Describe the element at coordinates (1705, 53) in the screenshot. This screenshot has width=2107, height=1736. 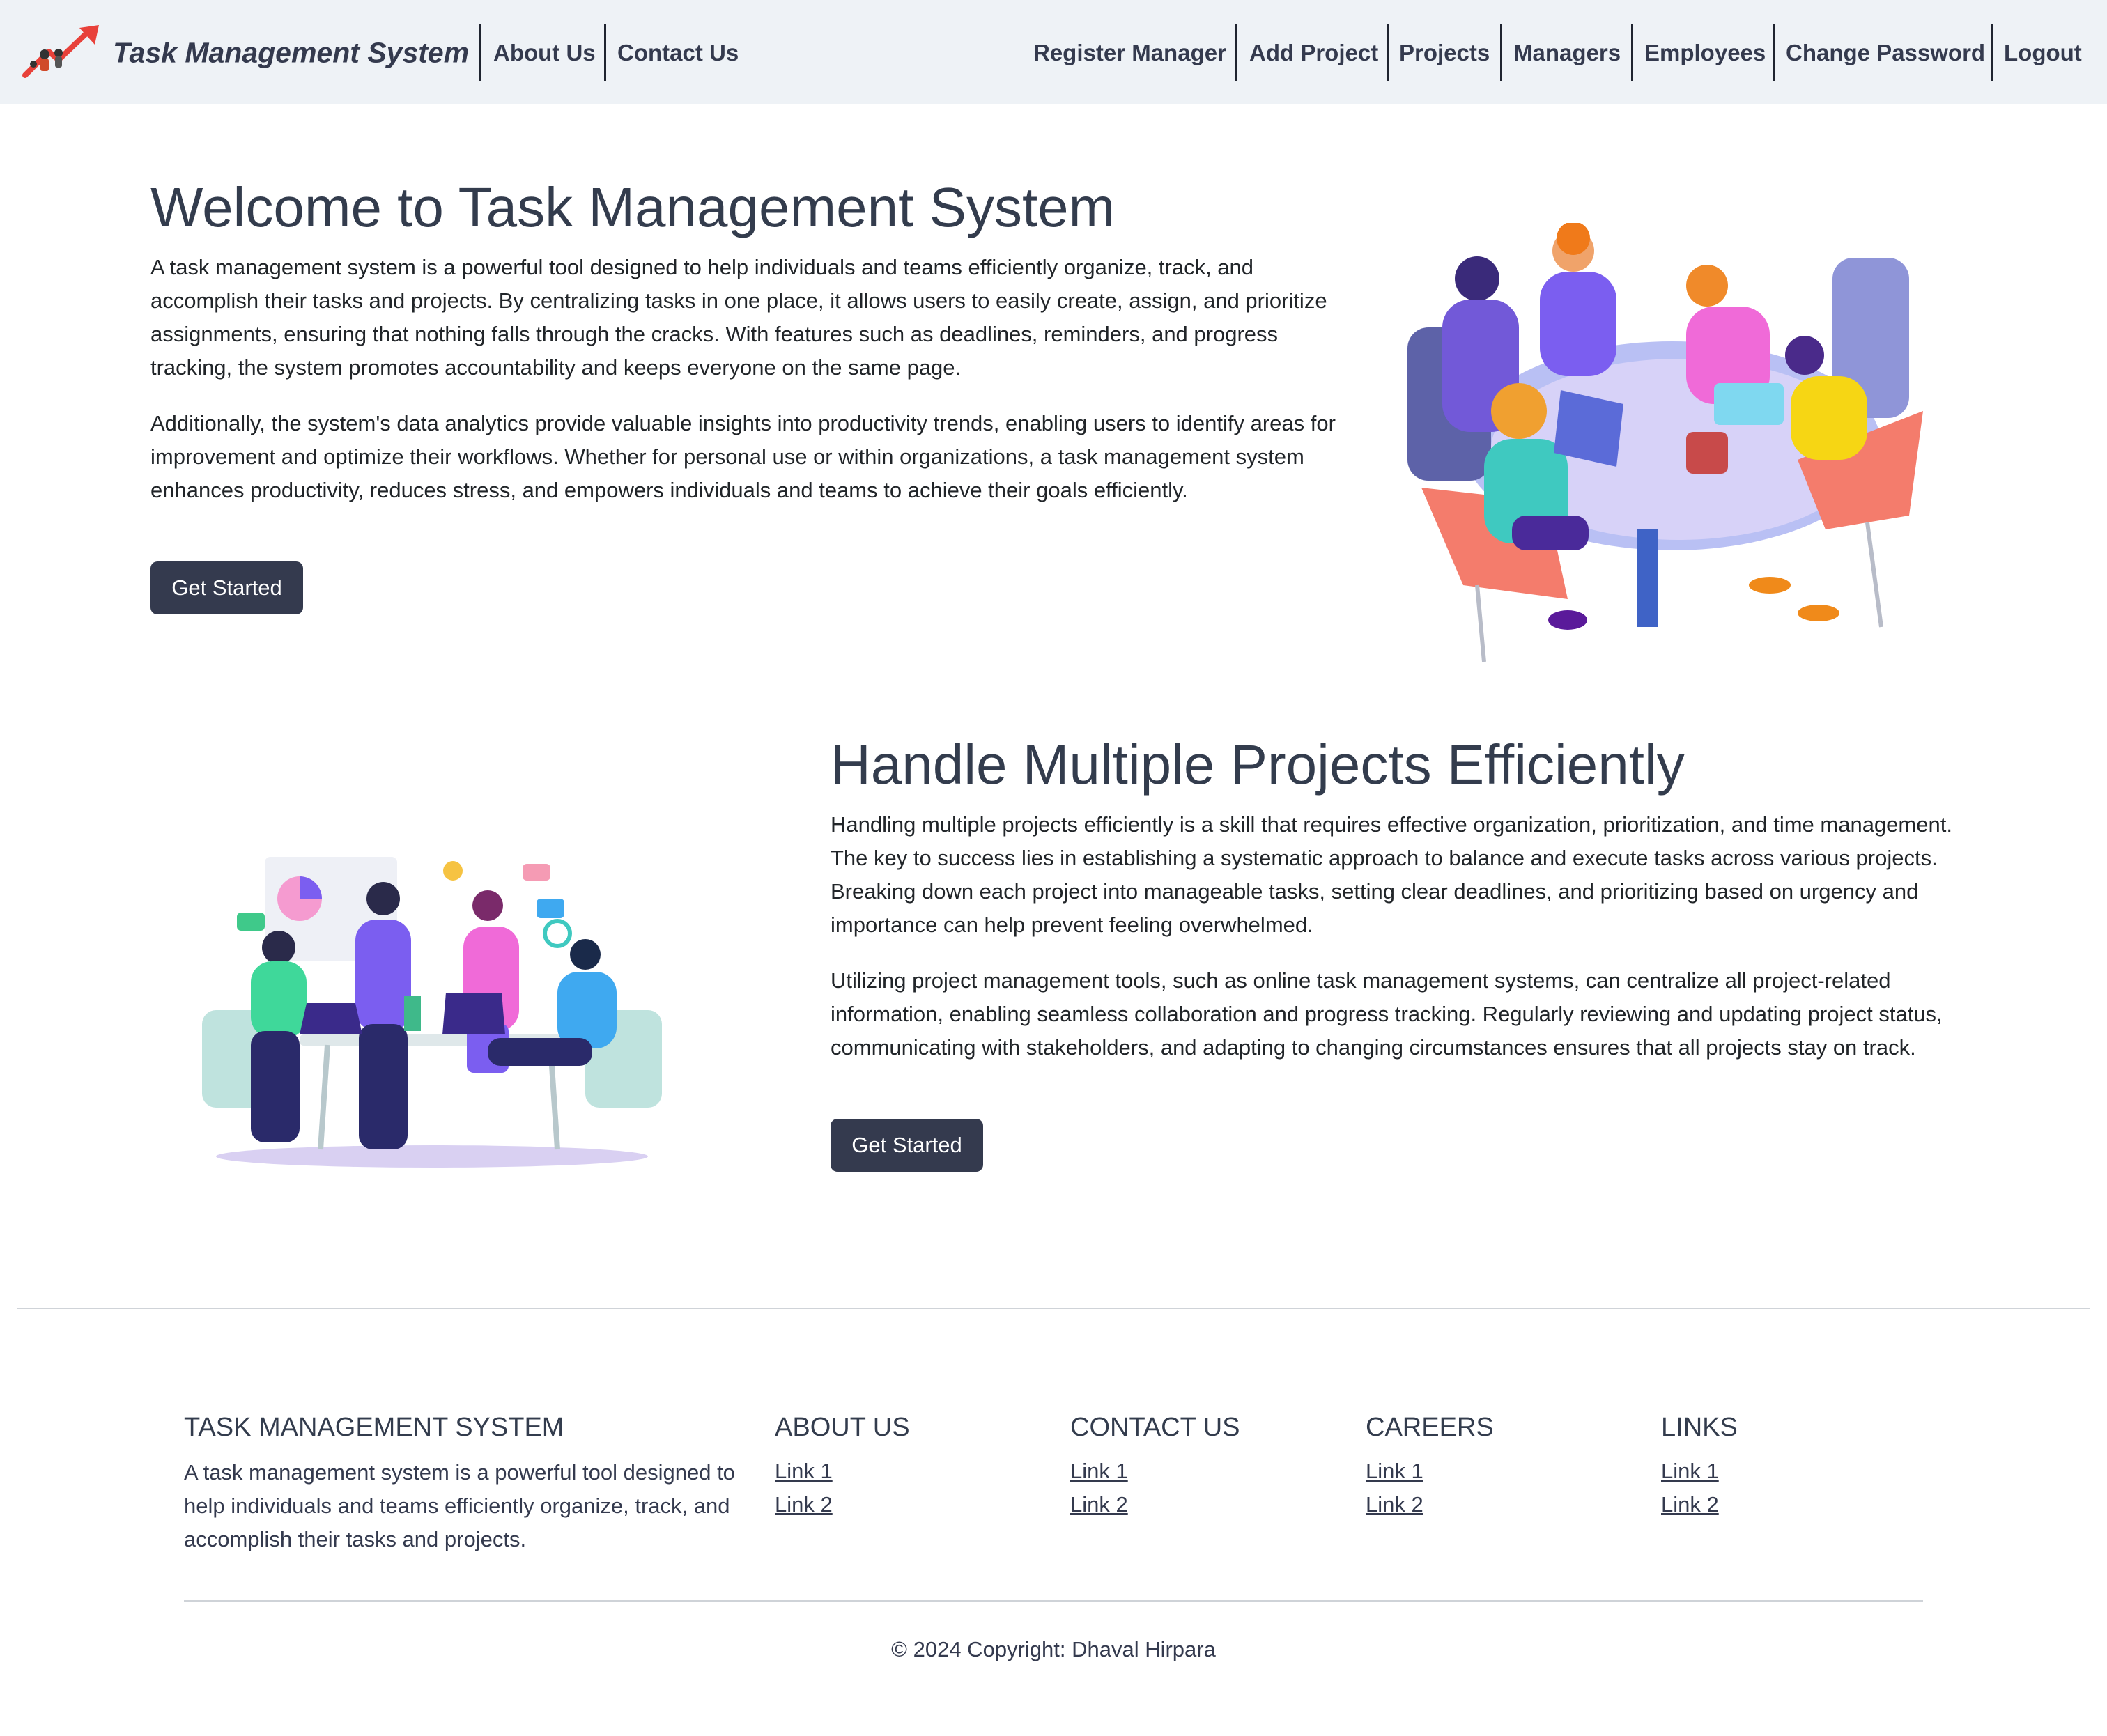
I see `nav-employees: Employees` at that location.